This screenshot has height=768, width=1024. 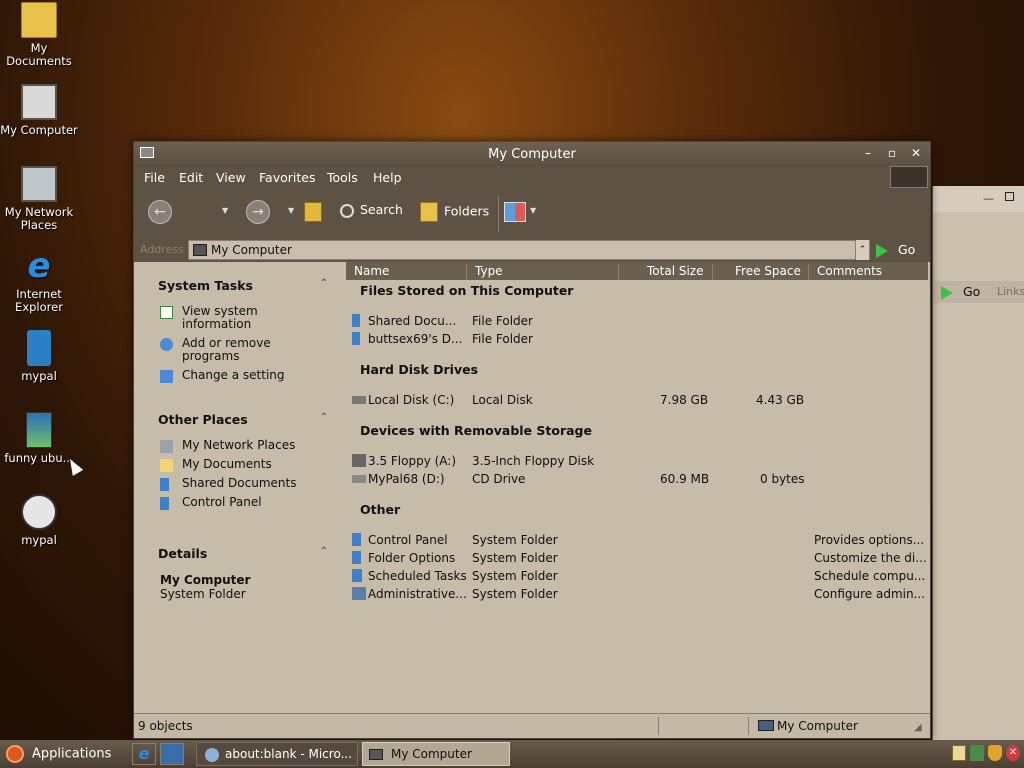 I want to click on menu-tools: Tools, so click(x=342, y=177).